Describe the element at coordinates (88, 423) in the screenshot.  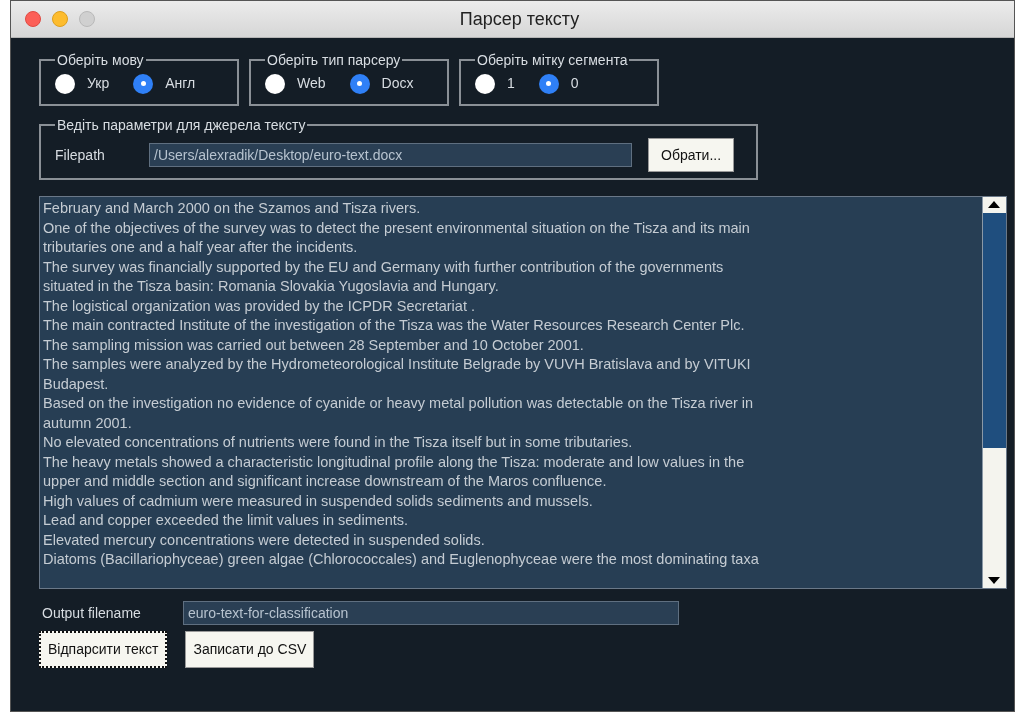
I see `text-line: autumn 2001.` at that location.